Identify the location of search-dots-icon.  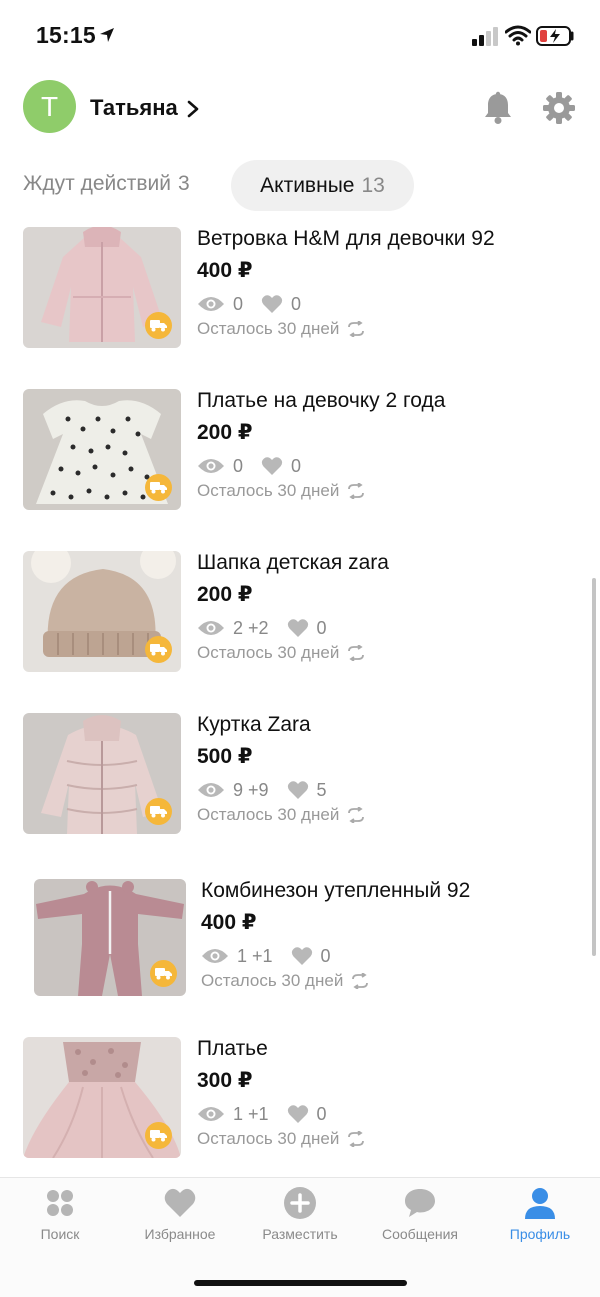
(60, 1203).